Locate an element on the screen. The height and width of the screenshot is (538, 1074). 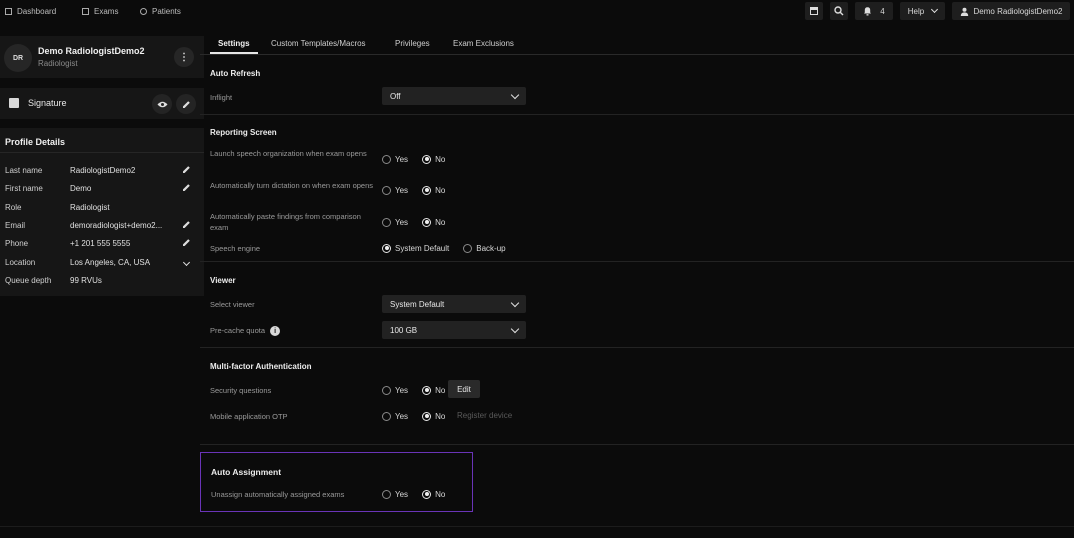
section-title-auto-refresh: Auto Refresh is located at coordinates (235, 73).